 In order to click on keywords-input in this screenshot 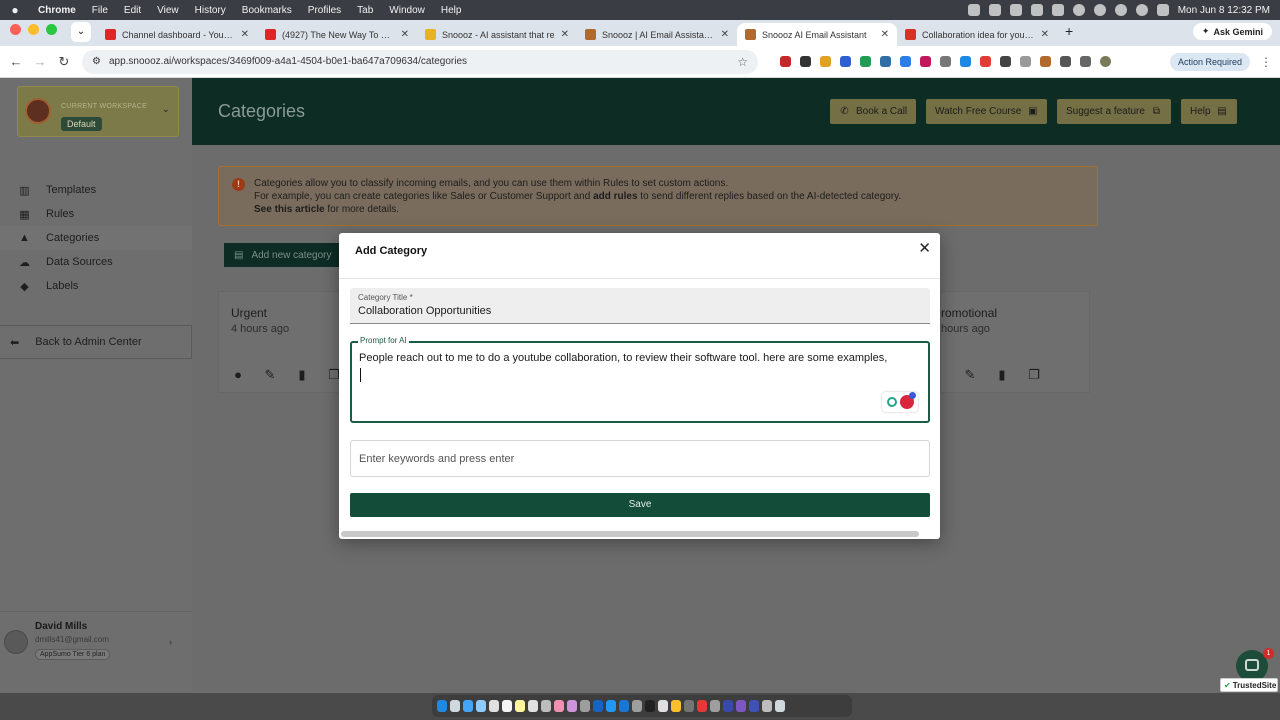, I will do `click(640, 458)`.